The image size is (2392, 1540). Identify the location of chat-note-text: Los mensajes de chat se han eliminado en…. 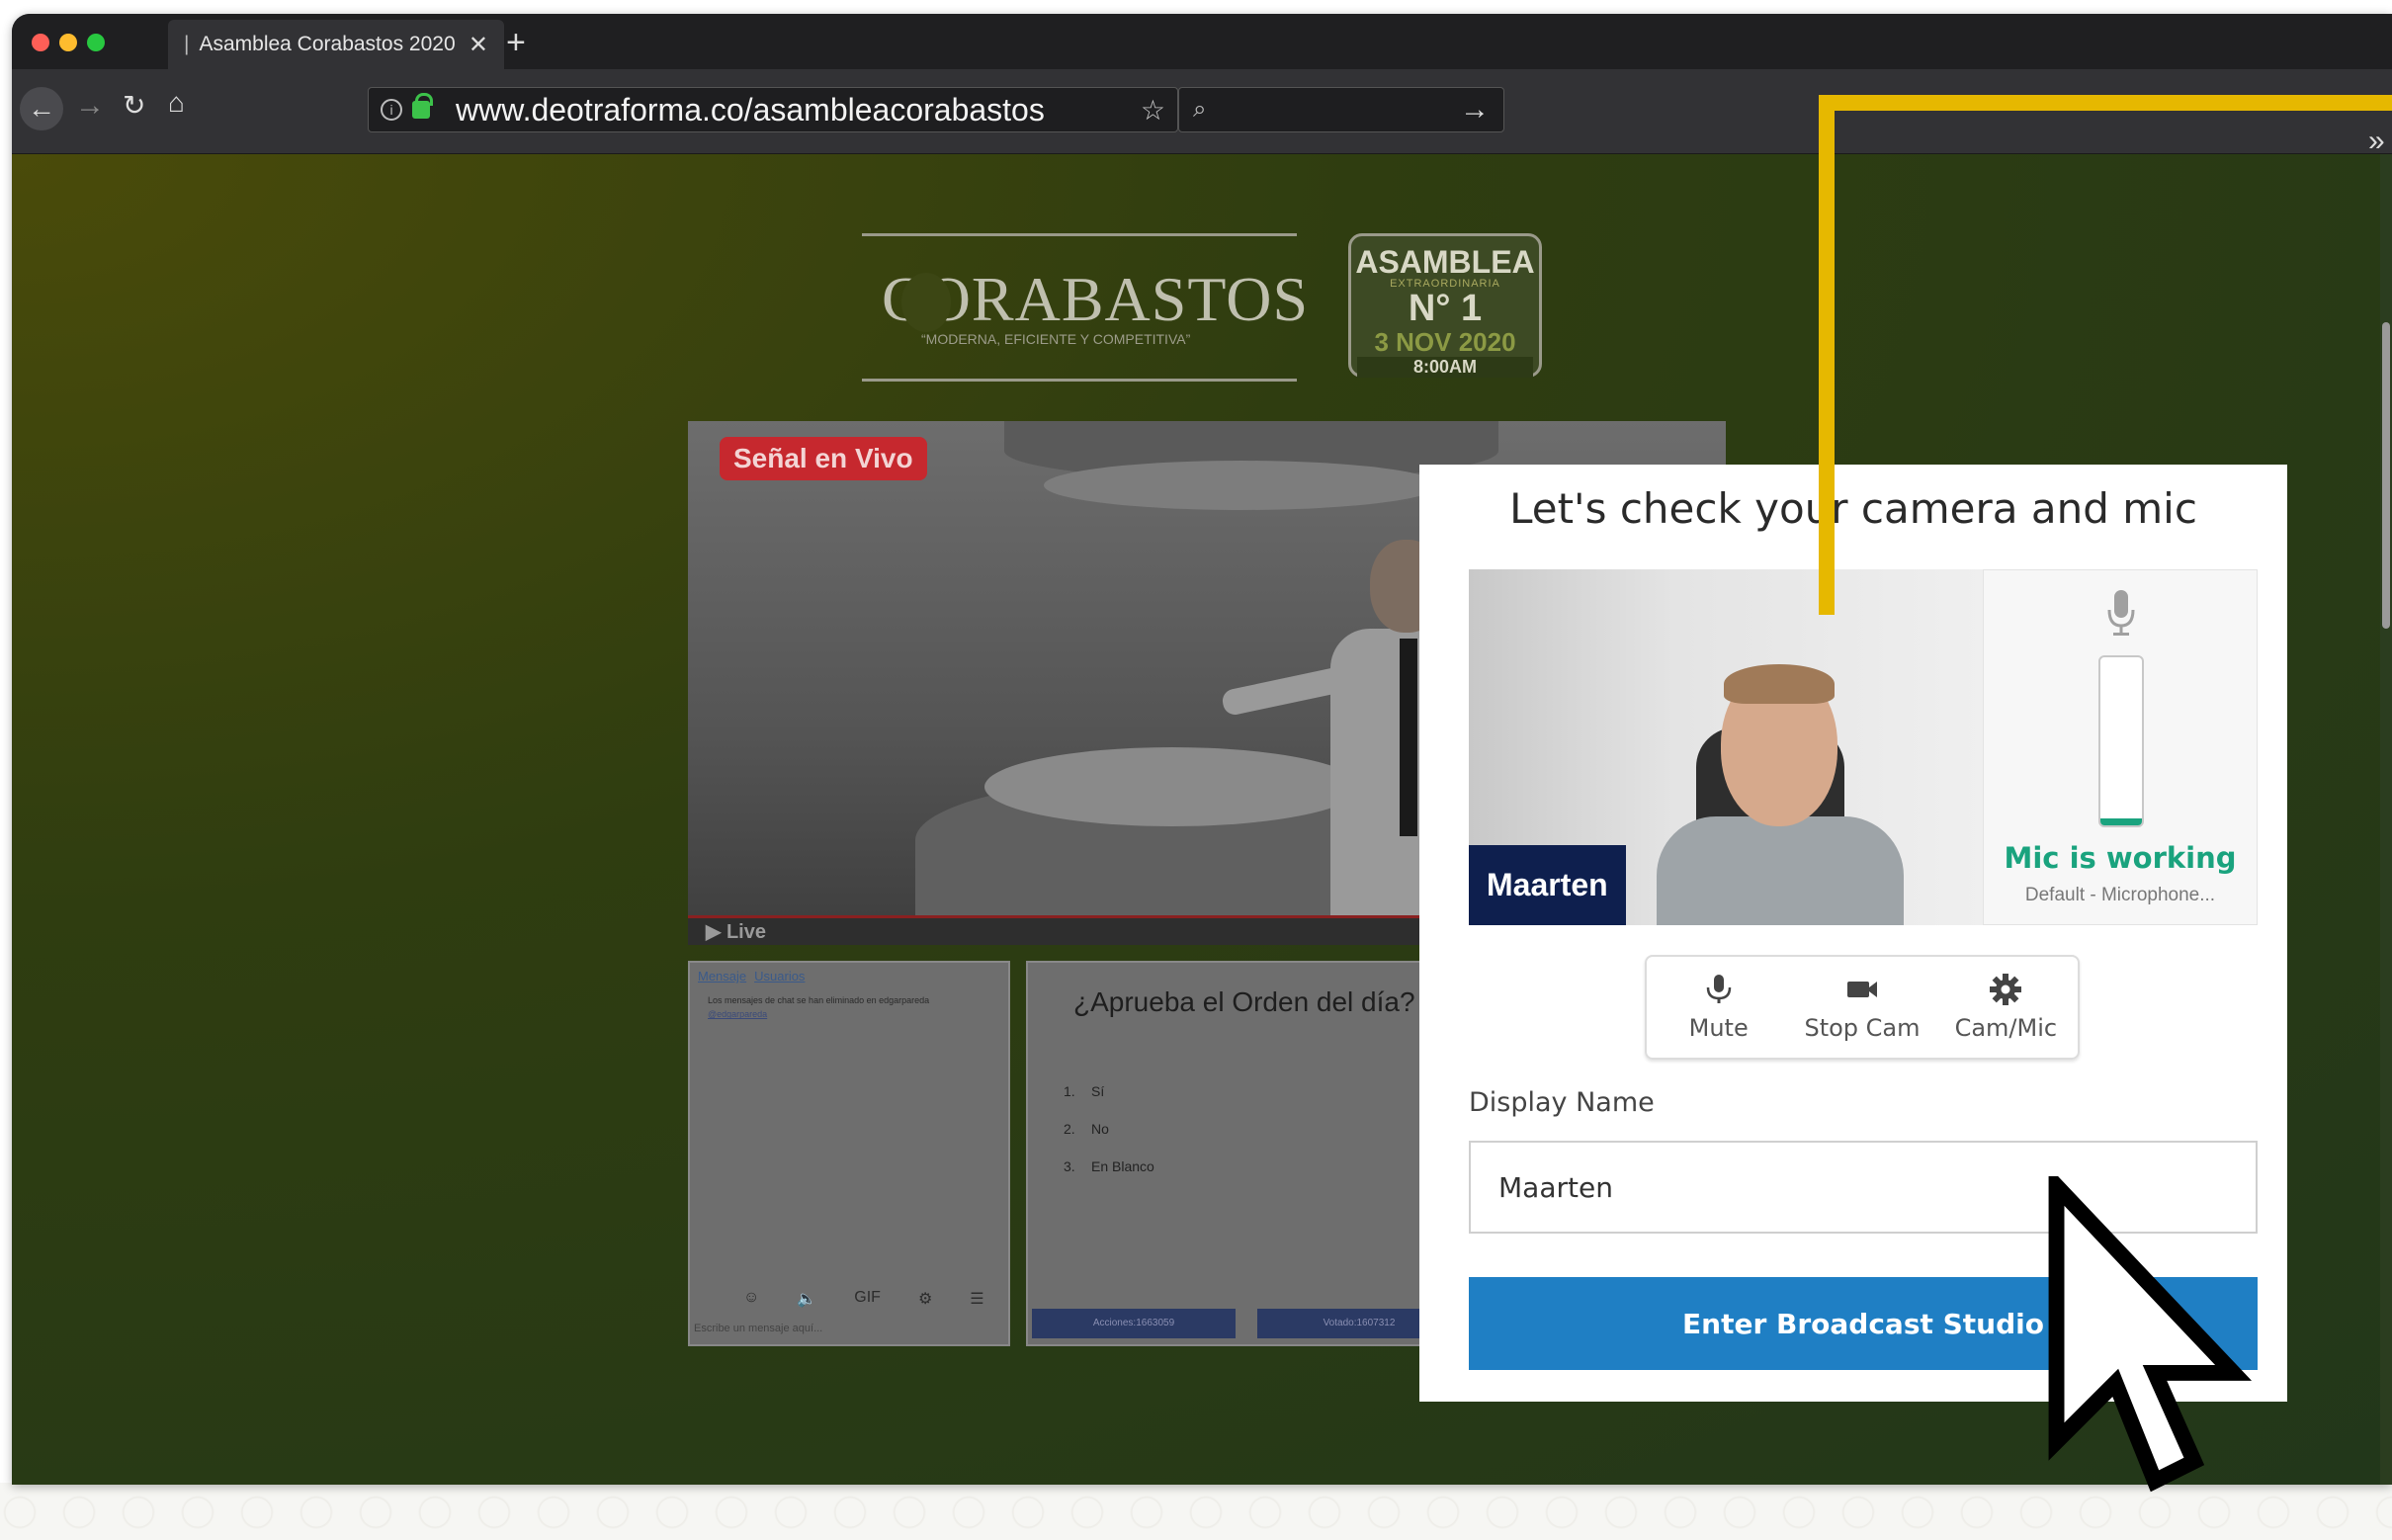
(819, 1000).